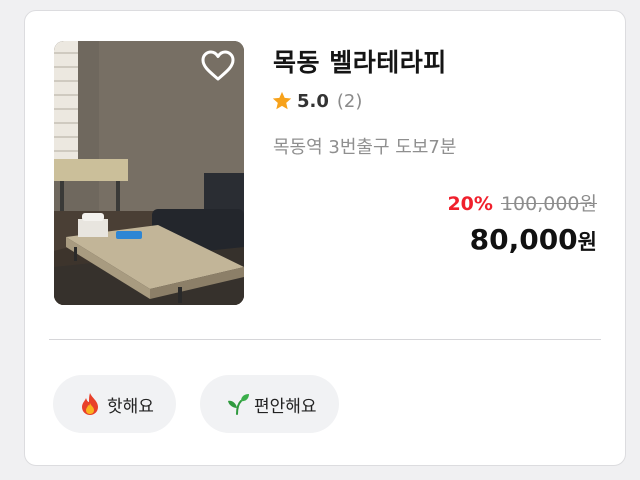 The height and width of the screenshot is (480, 640). Describe the element at coordinates (360, 61) in the screenshot. I see `listing-title: 목동 벨라테라피` at that location.